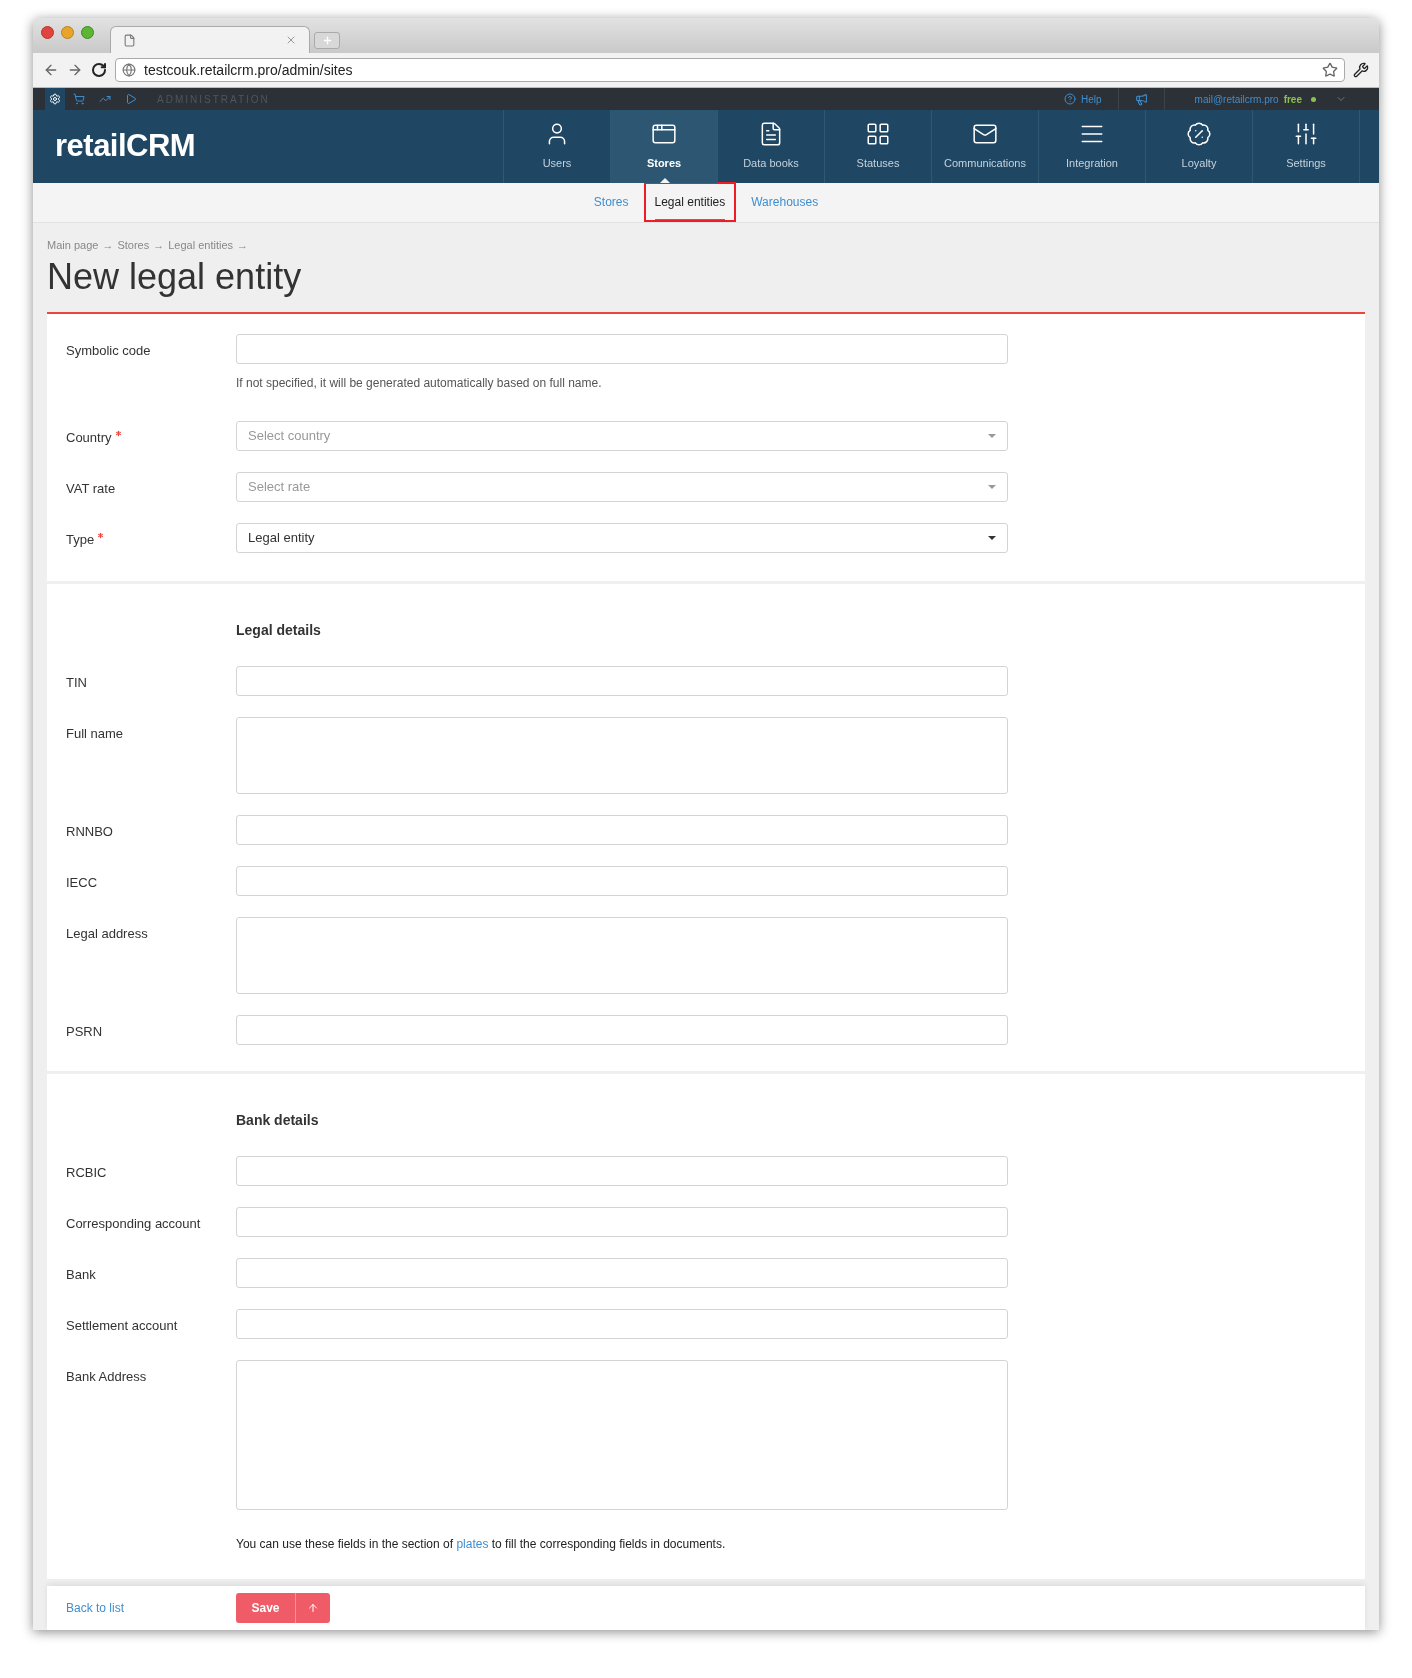  What do you see at coordinates (730, 70) in the screenshot?
I see `address-bar: testcouk.retailcrm.pro/admin/sites` at bounding box center [730, 70].